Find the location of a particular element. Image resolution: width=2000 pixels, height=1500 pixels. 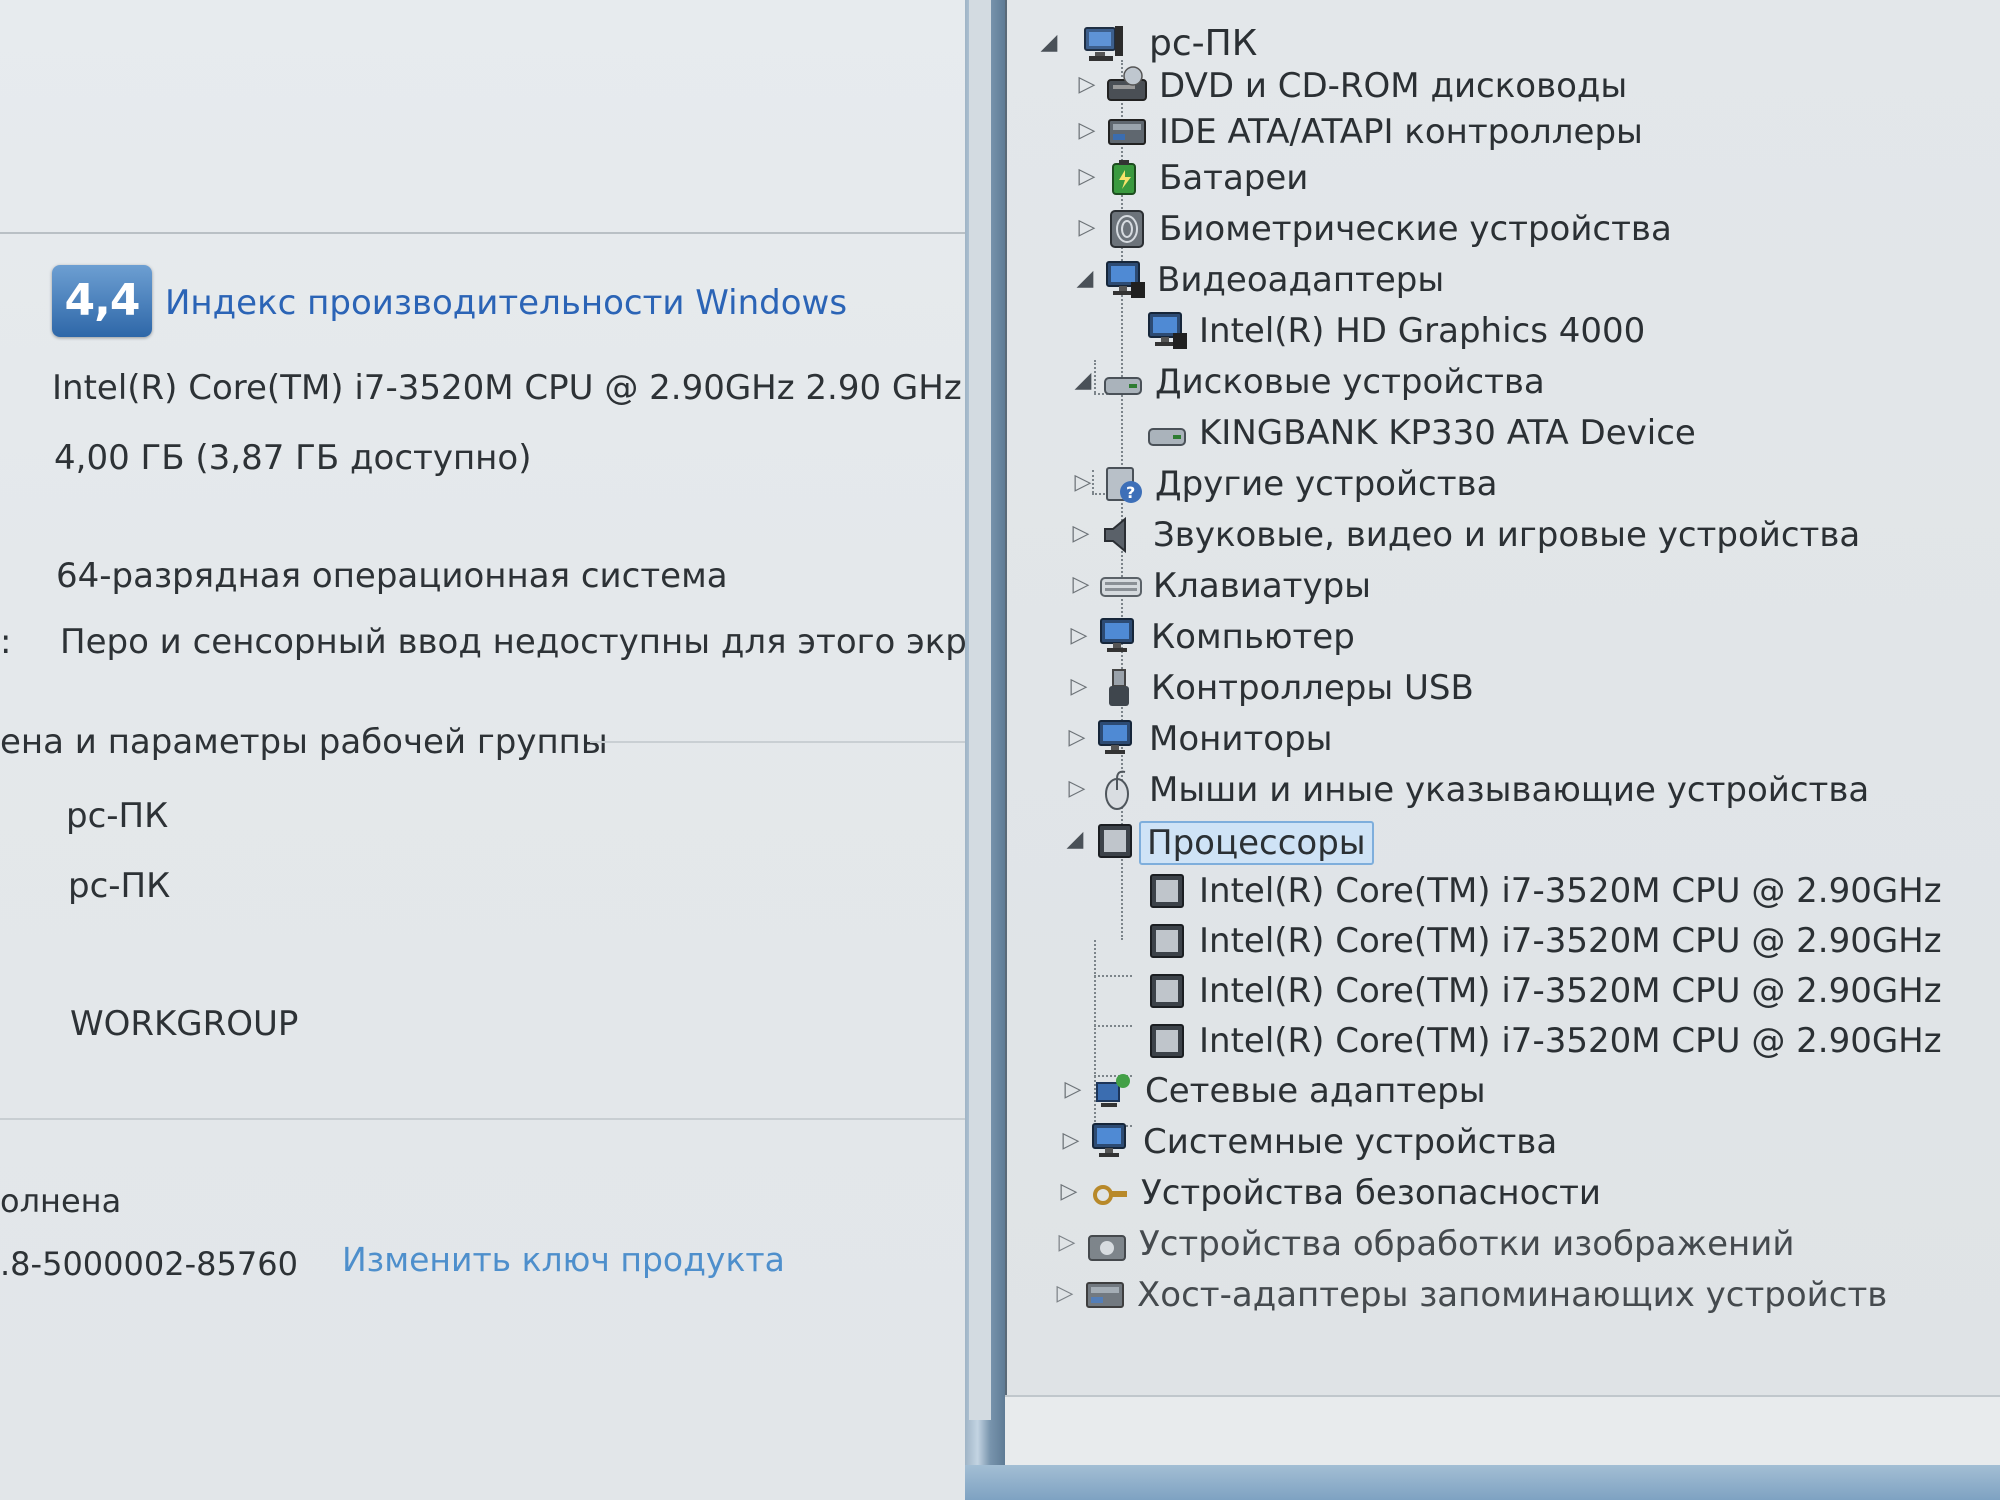

category-label: Устройства обработки изображений is located at coordinates (1467, 1244).